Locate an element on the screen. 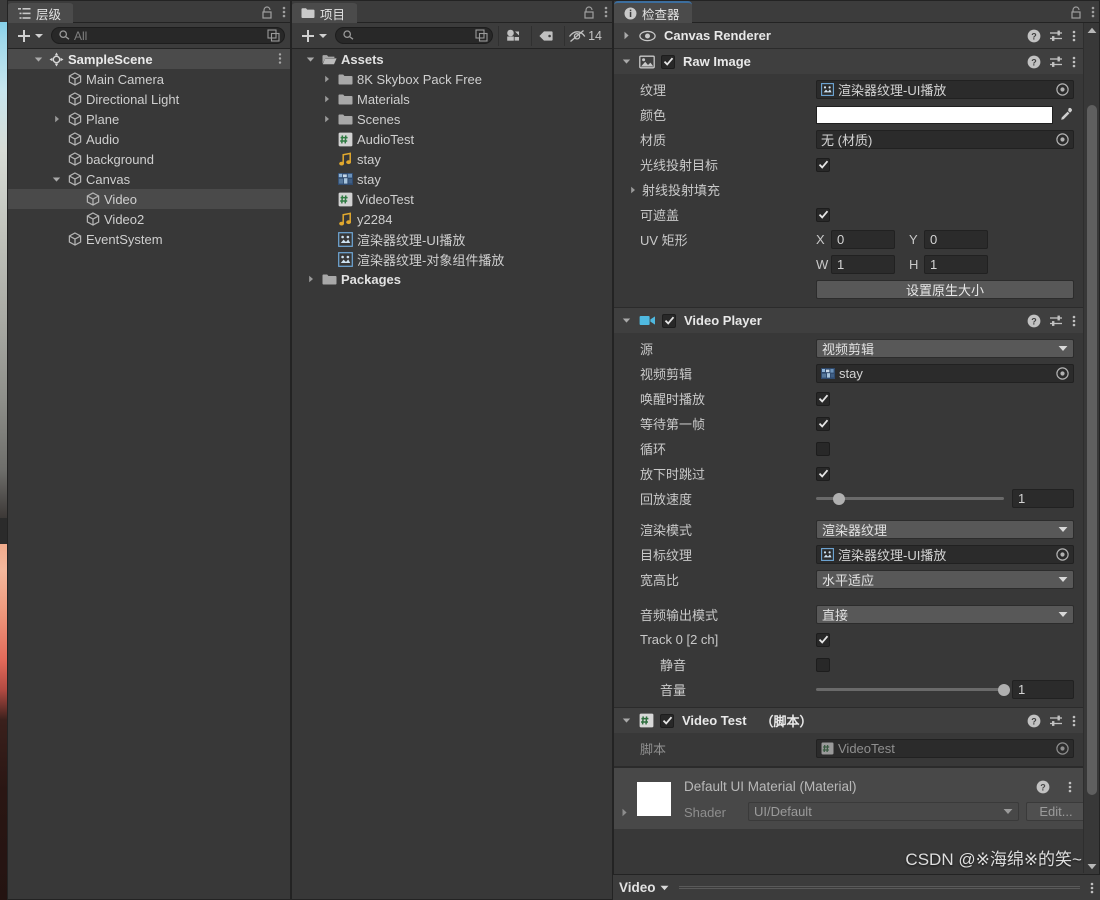 The image size is (1100, 900). hidden-assets-counter: 14 is located at coordinates (585, 35).